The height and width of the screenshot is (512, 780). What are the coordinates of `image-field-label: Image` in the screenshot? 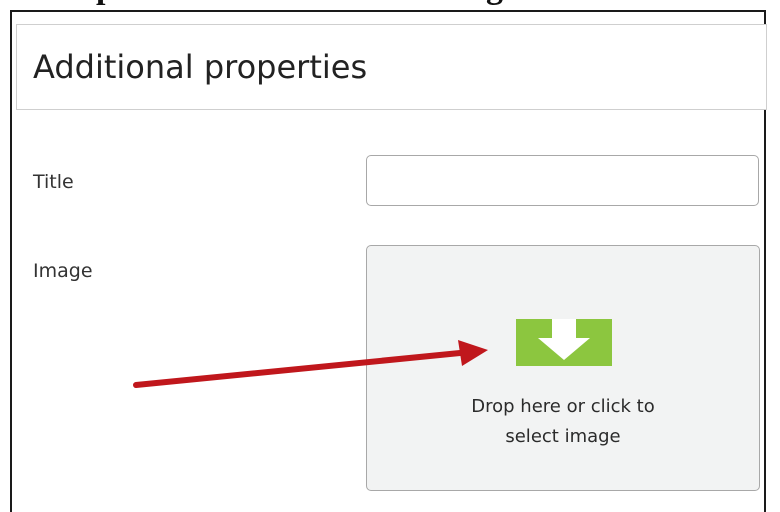 It's located at (63, 271).